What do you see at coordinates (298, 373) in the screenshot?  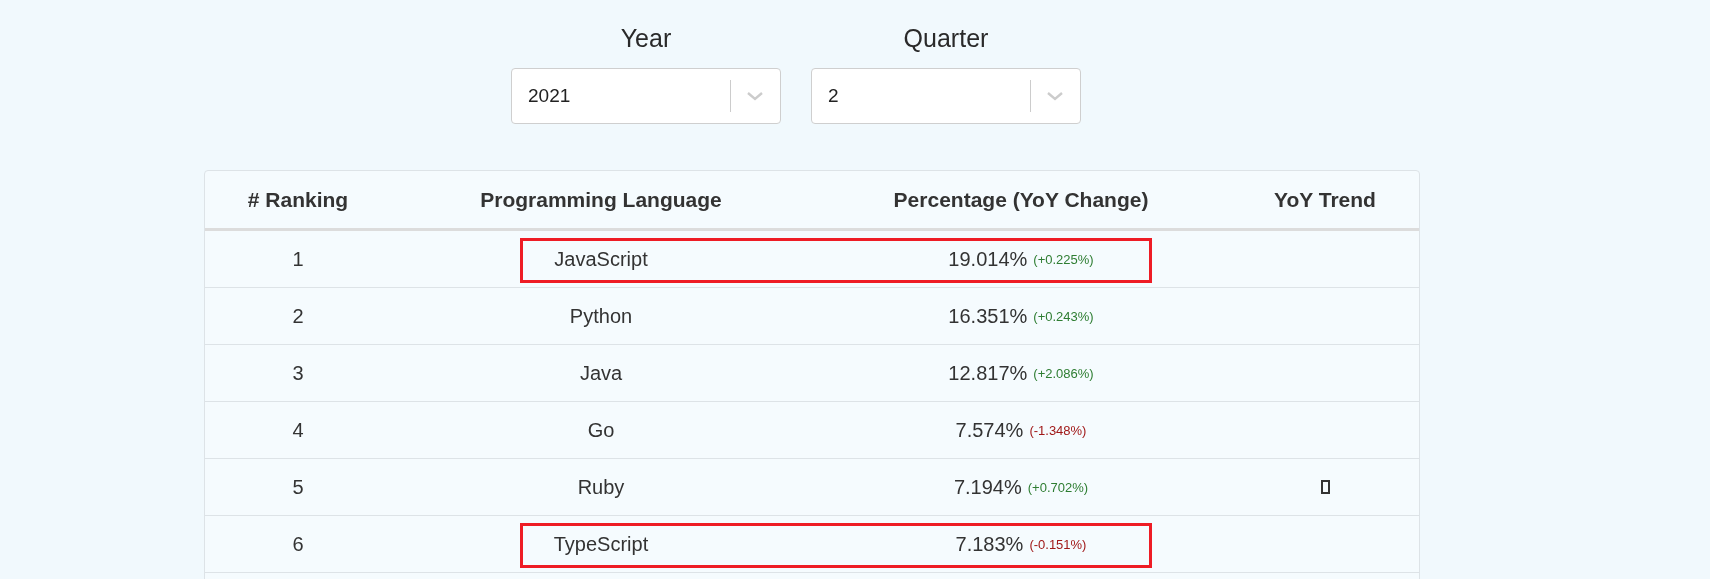 I see `rank-cell: 3` at bounding box center [298, 373].